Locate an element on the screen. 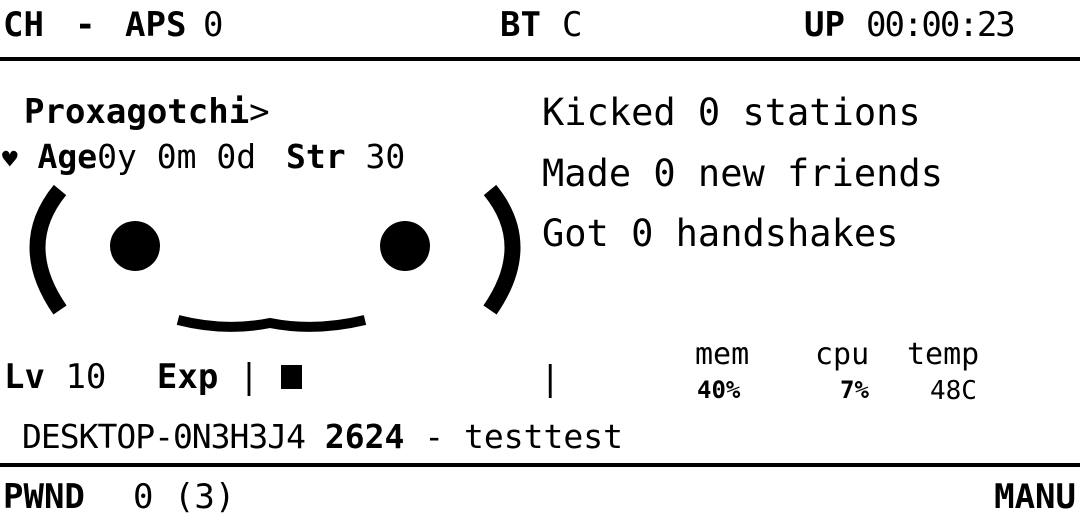 This screenshot has width=1080, height=526. face-right-eye-icon is located at coordinates (405, 246).